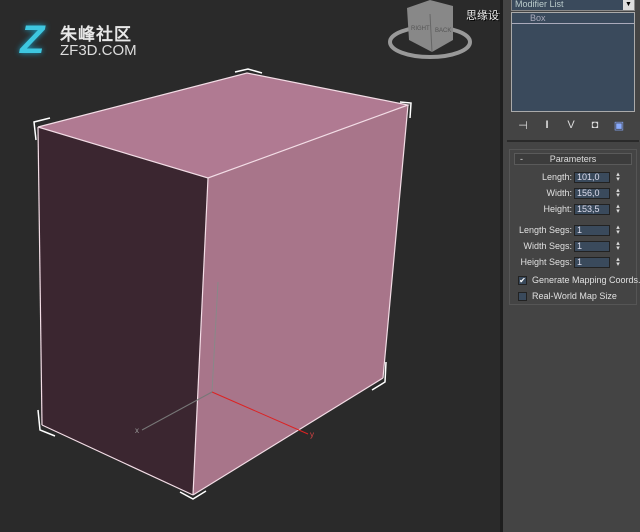 This screenshot has width=640, height=532. Describe the element at coordinates (573, 141) in the screenshot. I see `divider` at that location.